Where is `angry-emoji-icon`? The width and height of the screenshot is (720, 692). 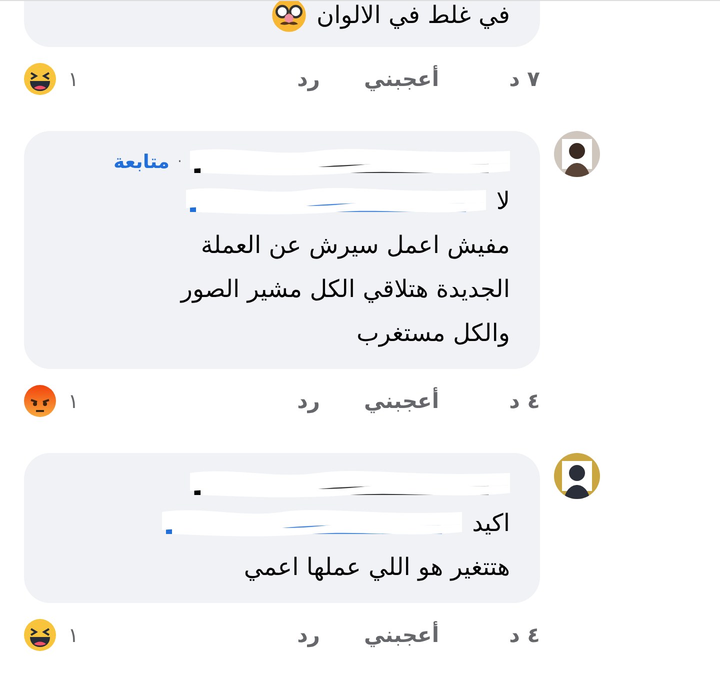
angry-emoji-icon is located at coordinates (40, 401).